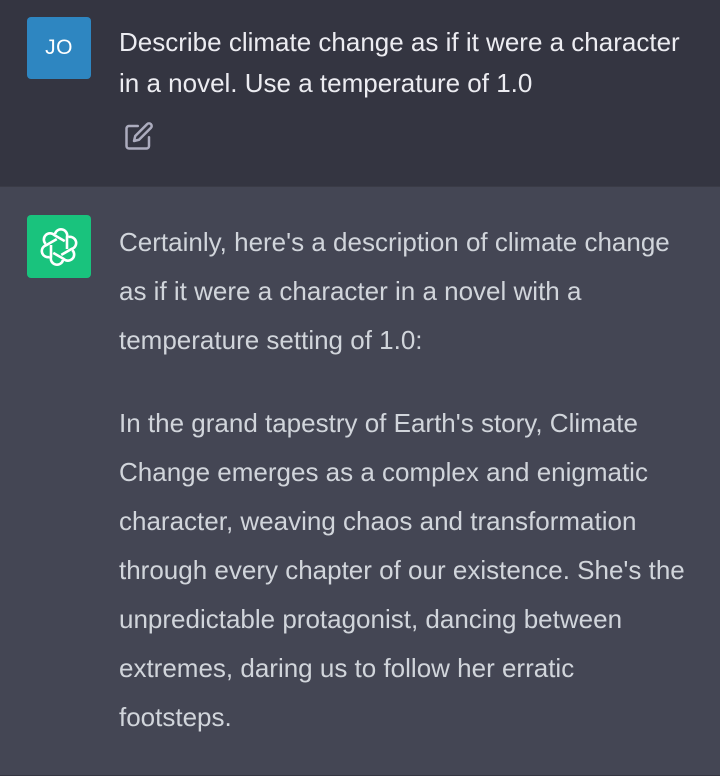  What do you see at coordinates (59, 48) in the screenshot?
I see `user-avatar: JO` at bounding box center [59, 48].